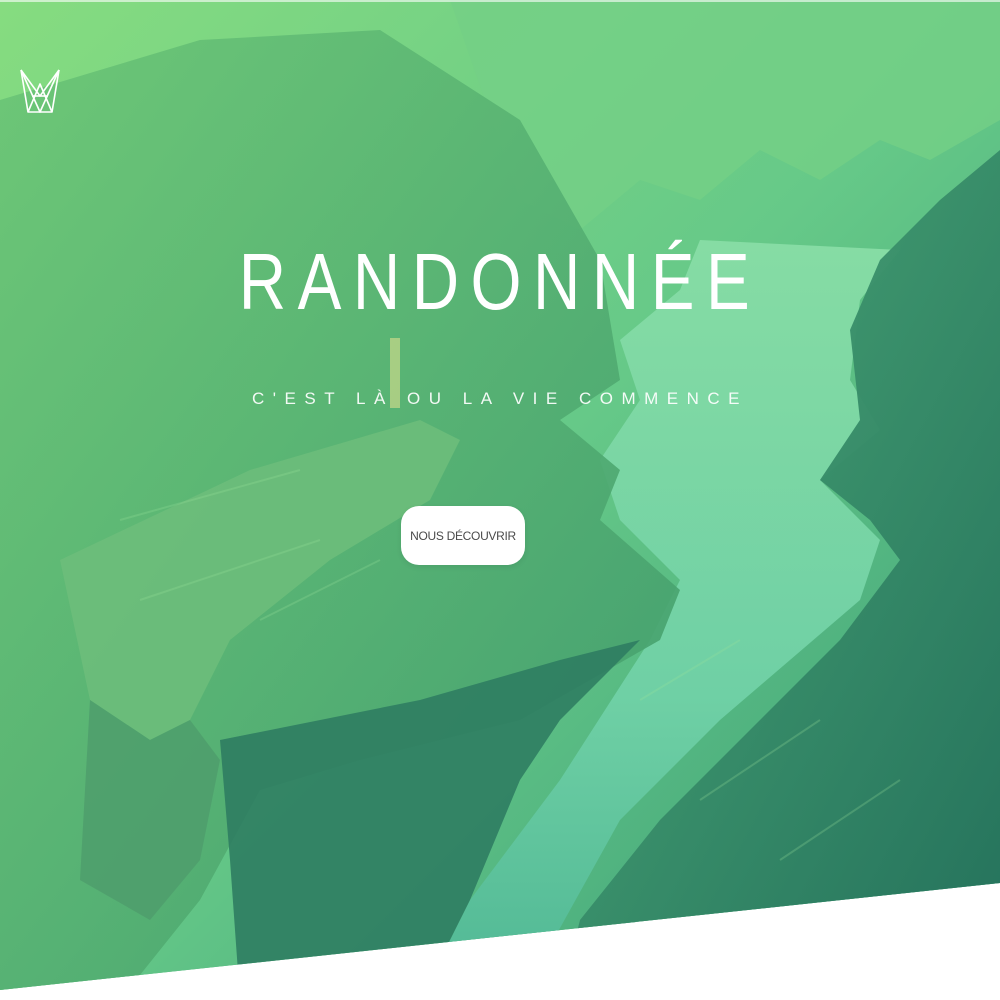  What do you see at coordinates (40, 92) in the screenshot?
I see `crown-logo-icon` at bounding box center [40, 92].